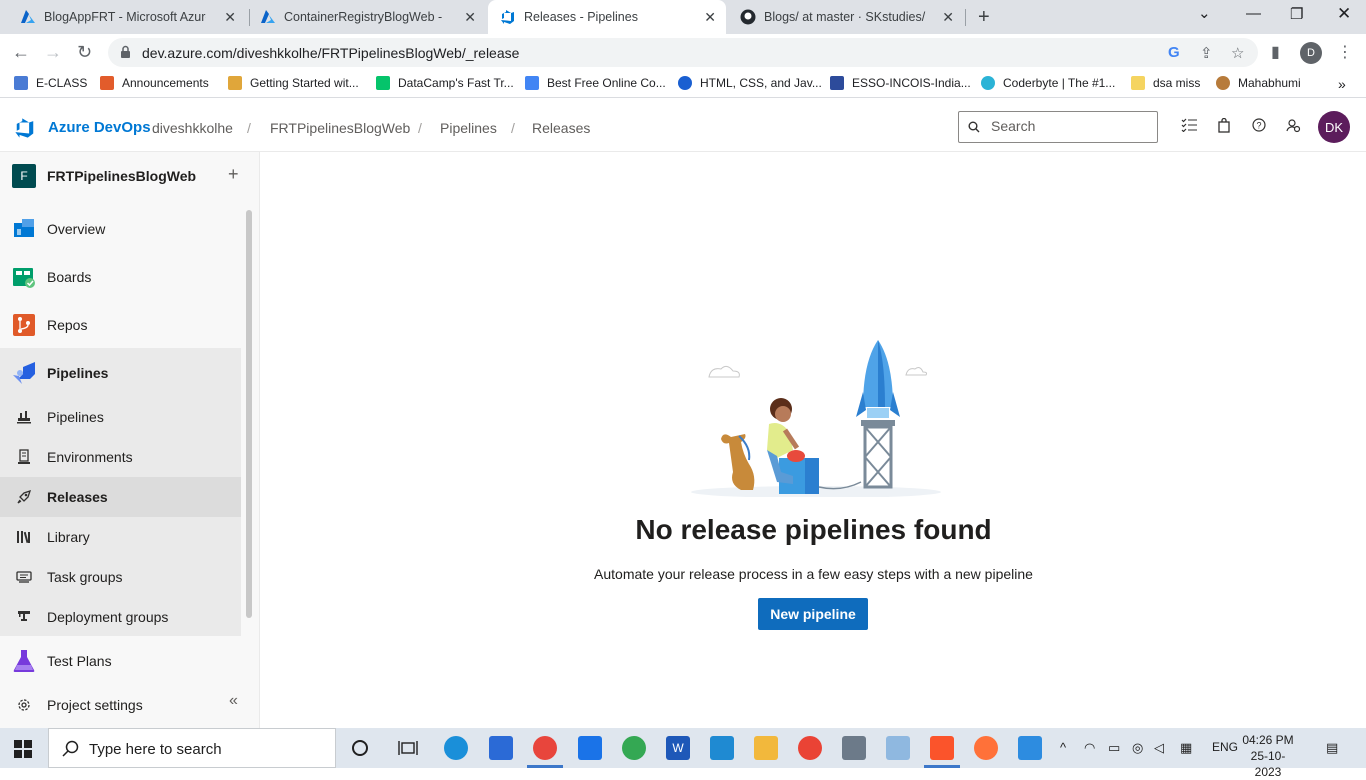  What do you see at coordinates (722, 748) in the screenshot?
I see `vscode-icon` at bounding box center [722, 748].